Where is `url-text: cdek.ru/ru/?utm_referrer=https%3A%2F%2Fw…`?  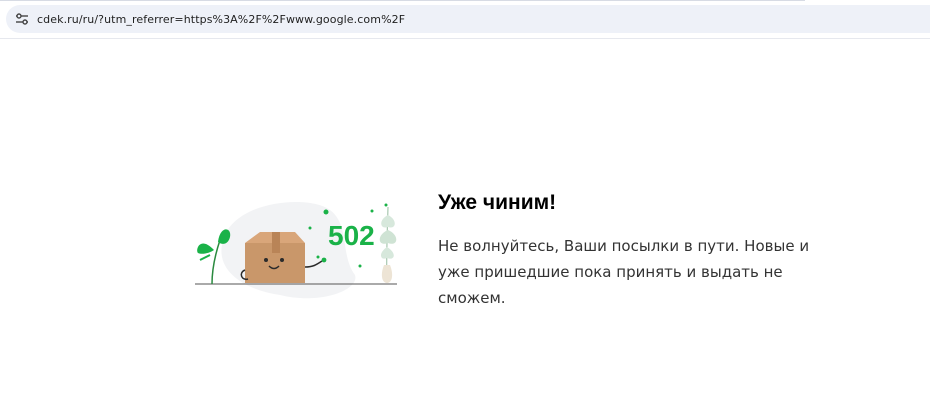
url-text: cdek.ru/ru/?utm_referrer=https%3A%2F%2Fw… is located at coordinates (221, 19).